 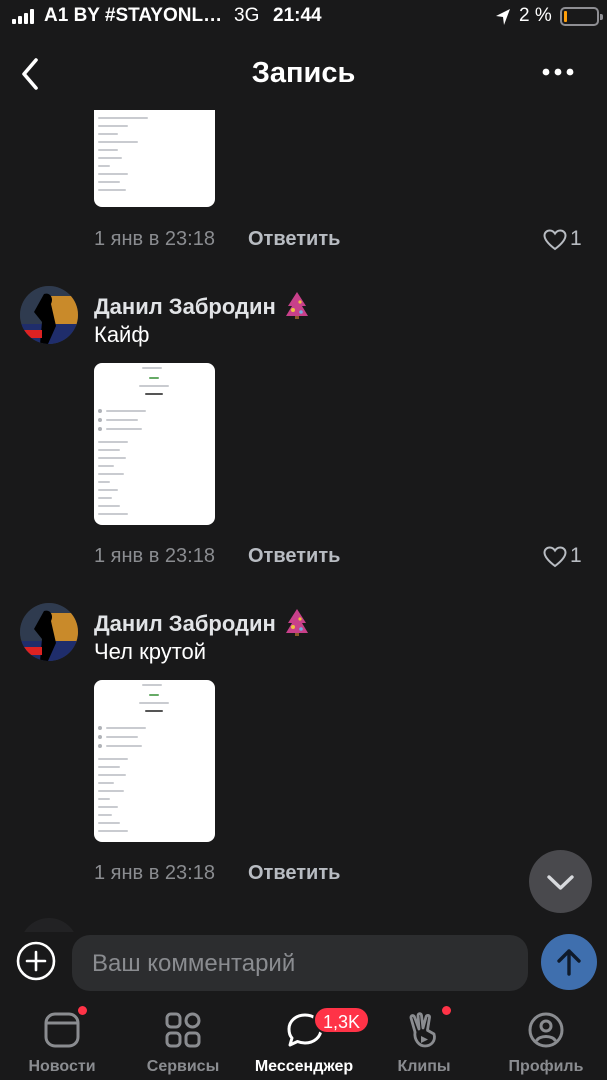 What do you see at coordinates (503, 17) in the screenshot?
I see `location-icon` at bounding box center [503, 17].